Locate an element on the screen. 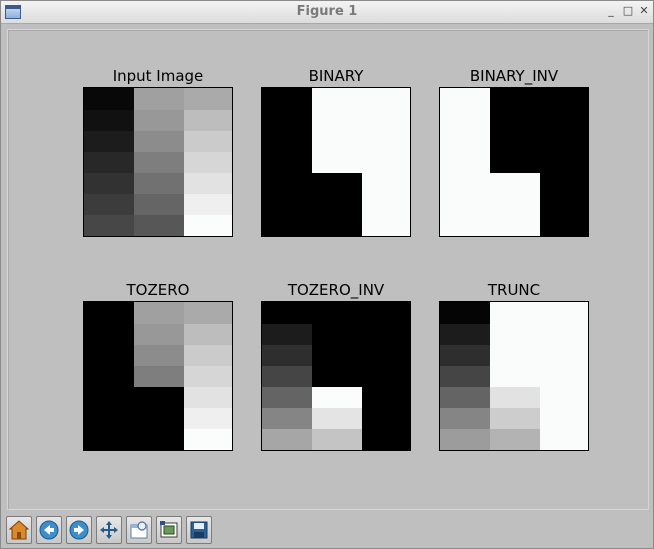 The width and height of the screenshot is (654, 549). input-image is located at coordinates (158, 162).